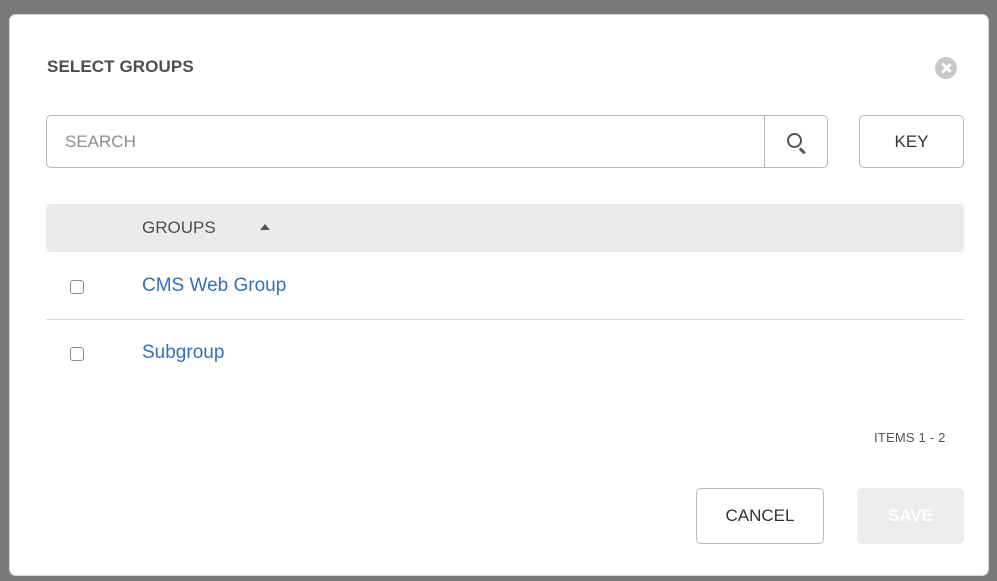 Image resolution: width=997 pixels, height=581 pixels. Describe the element at coordinates (214, 286) in the screenshot. I see `group-link: CMS Web Group` at that location.